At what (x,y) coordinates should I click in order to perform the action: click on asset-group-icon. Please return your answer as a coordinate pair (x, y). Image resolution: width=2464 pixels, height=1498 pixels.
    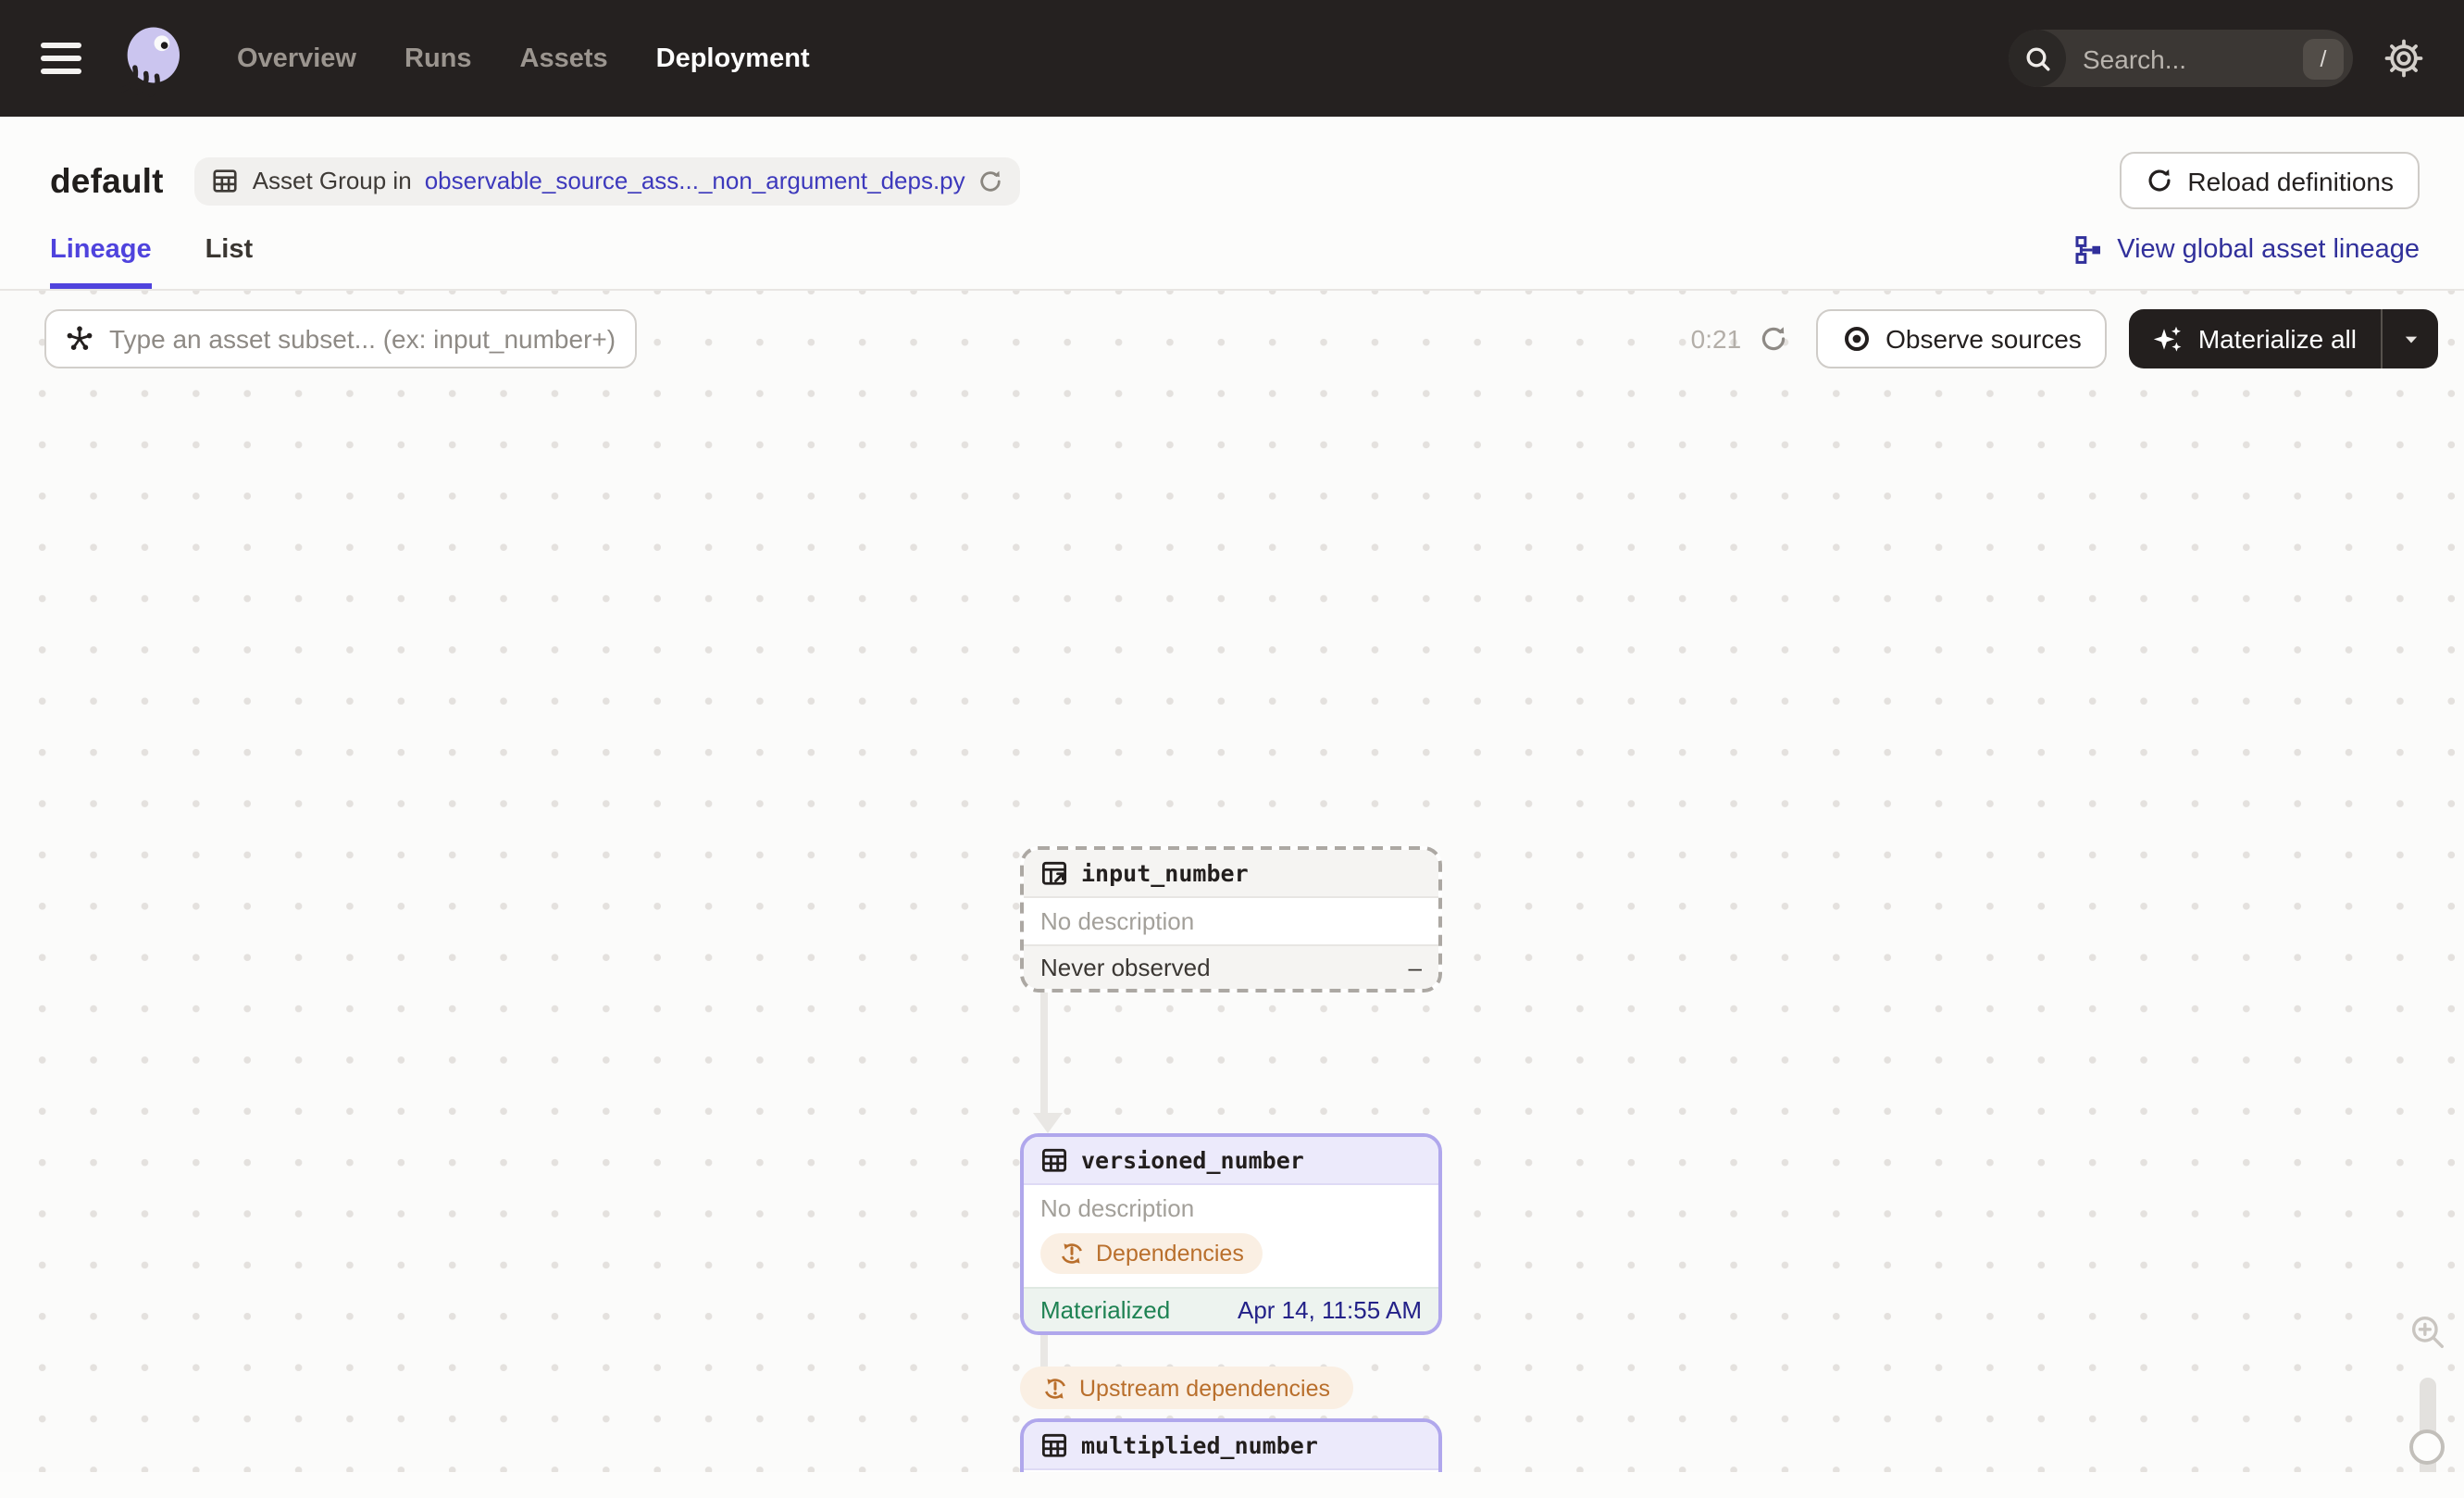
    Looking at the image, I should click on (226, 181).